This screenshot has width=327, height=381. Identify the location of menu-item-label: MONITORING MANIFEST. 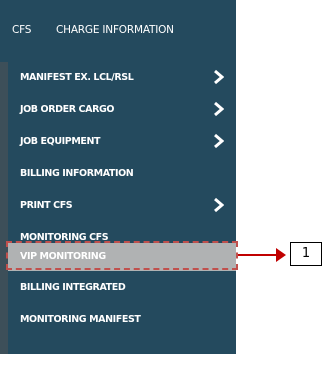
(80, 319).